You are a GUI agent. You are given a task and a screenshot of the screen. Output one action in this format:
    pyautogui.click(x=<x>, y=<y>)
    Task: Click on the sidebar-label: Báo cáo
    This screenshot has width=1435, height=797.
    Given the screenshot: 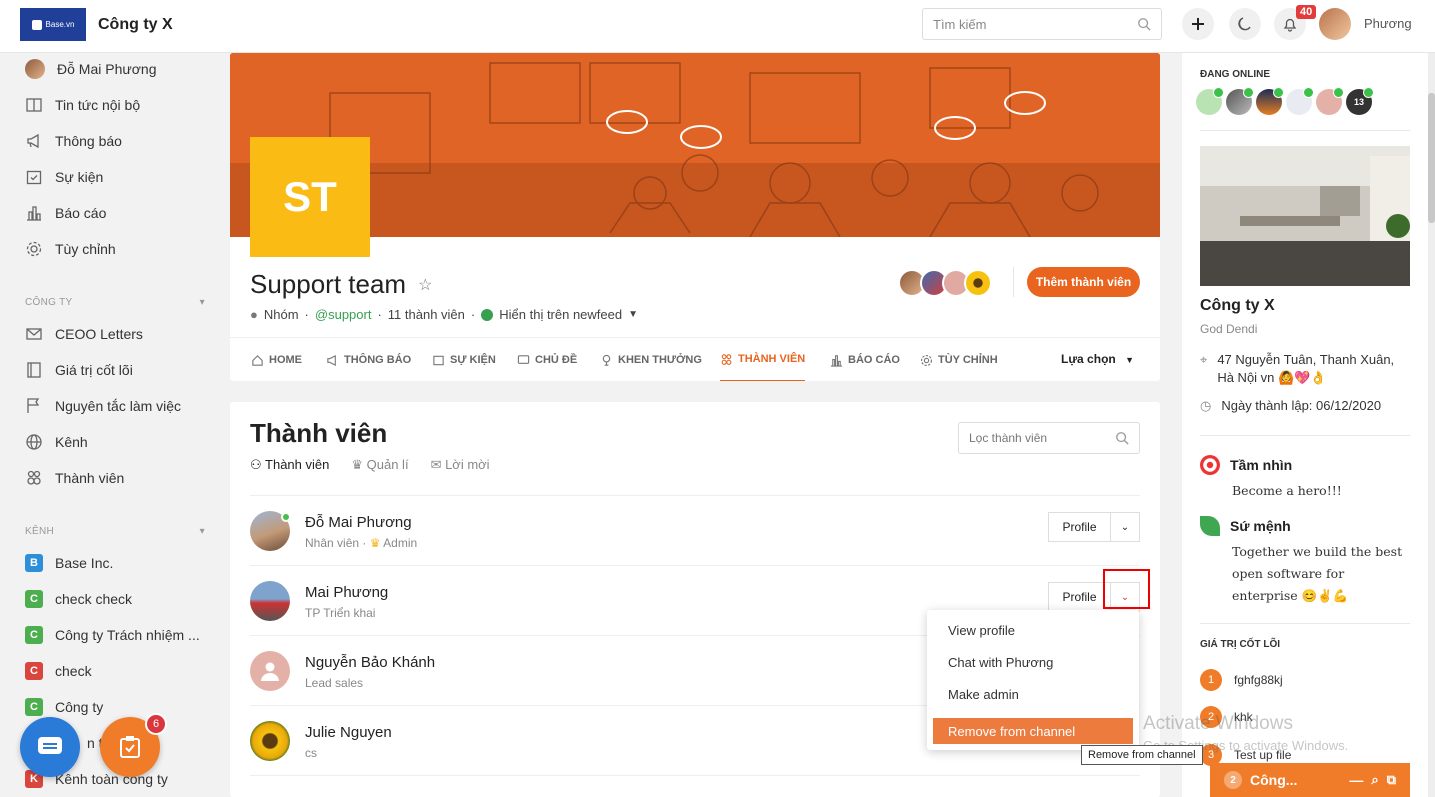 What is the action you would take?
    pyautogui.click(x=81, y=213)
    